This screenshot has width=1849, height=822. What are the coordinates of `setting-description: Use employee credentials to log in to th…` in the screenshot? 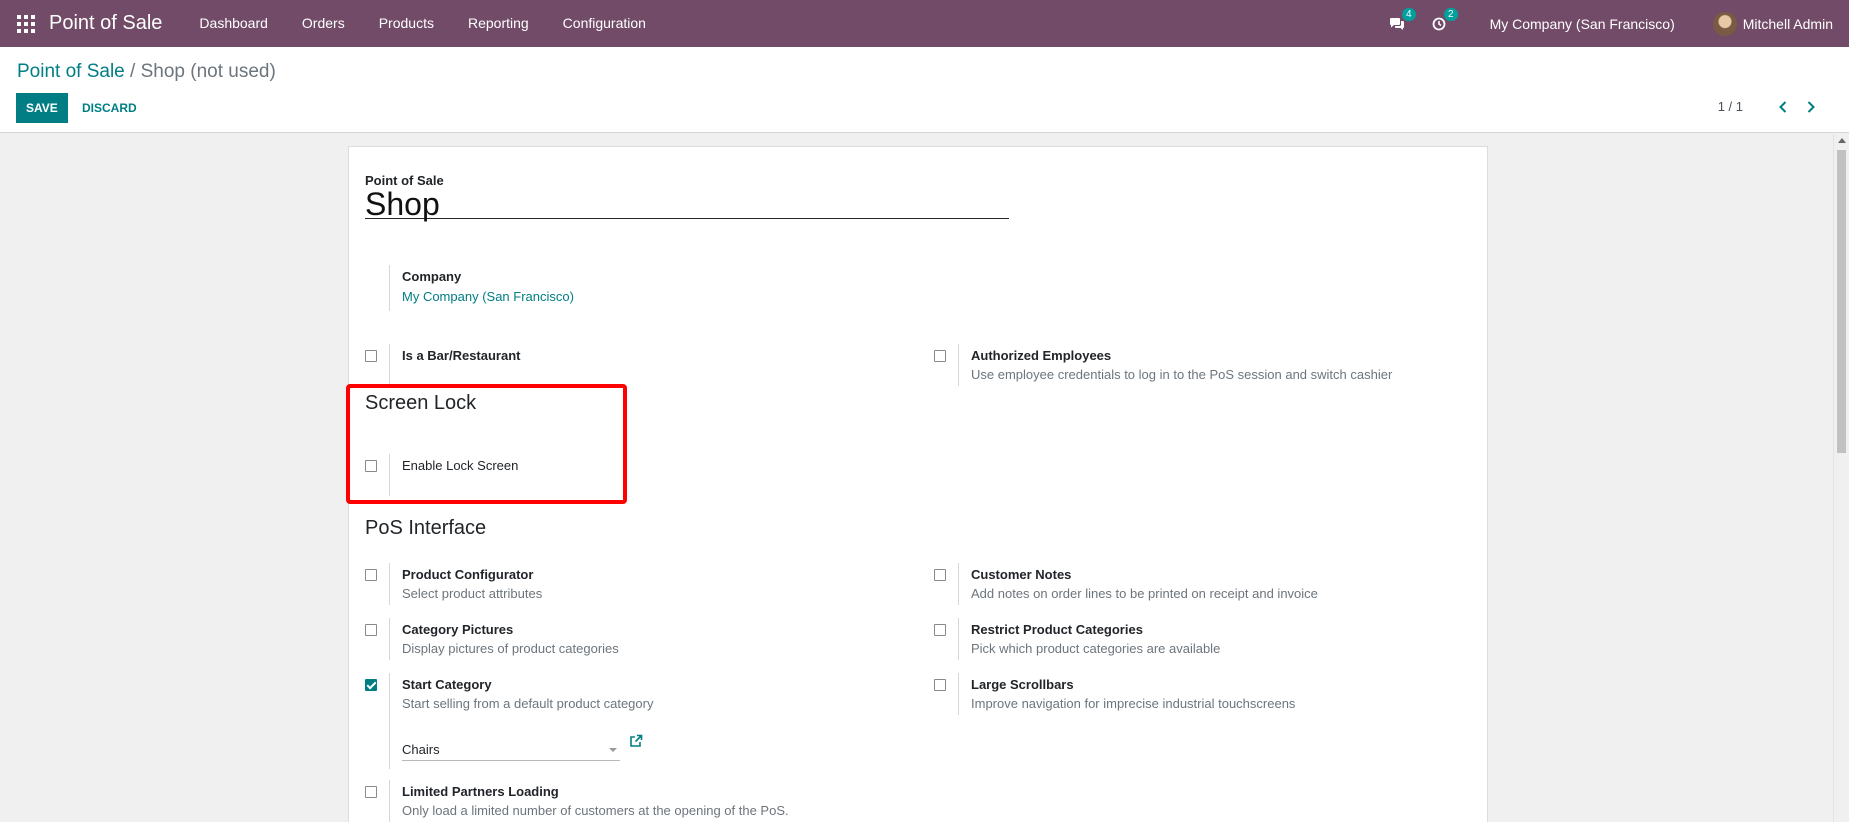 It's located at (1182, 374).